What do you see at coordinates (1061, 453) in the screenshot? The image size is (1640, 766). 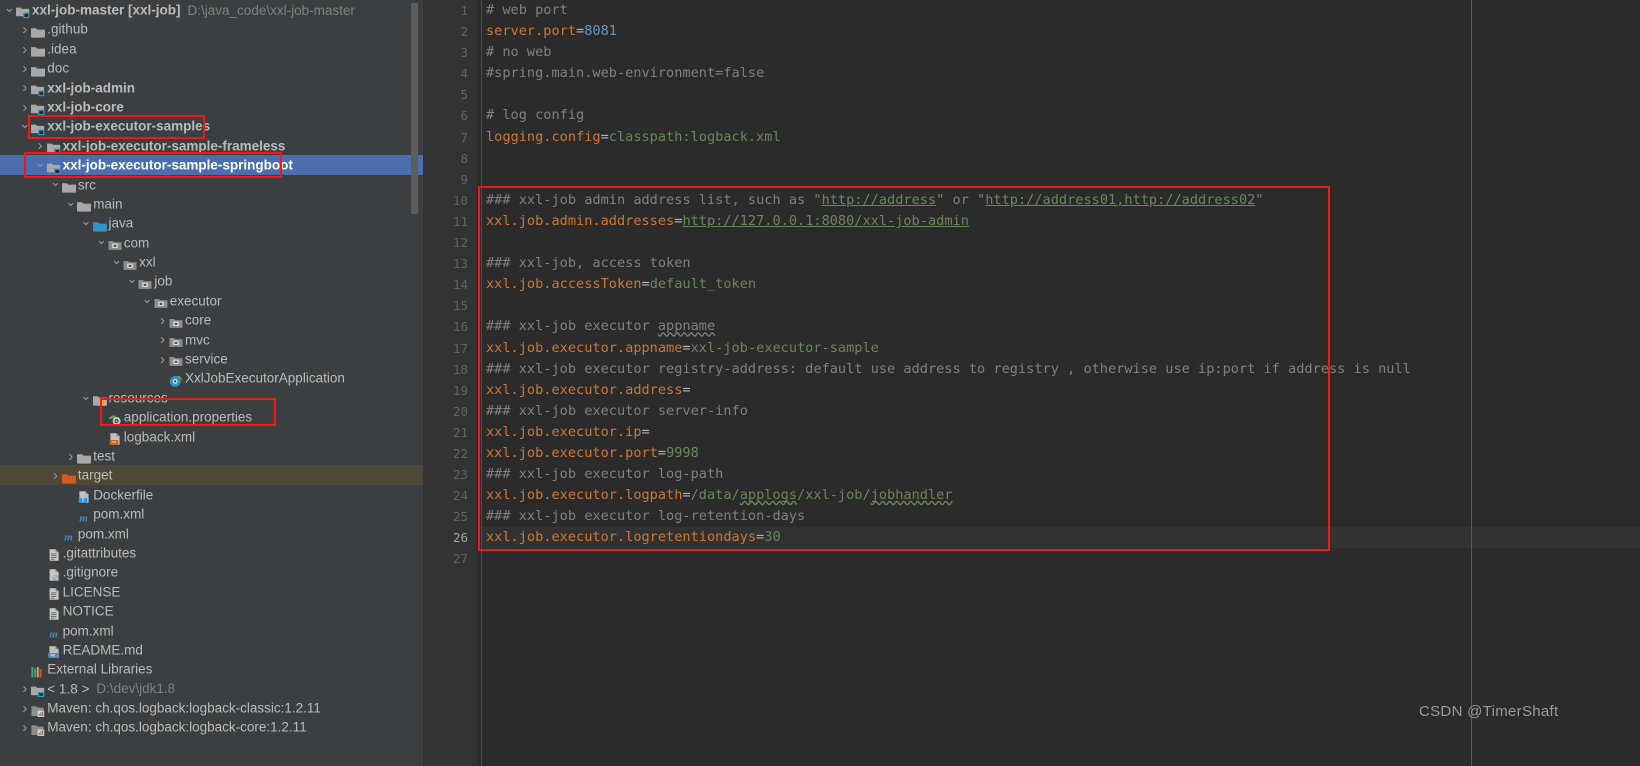 I see `code-line: xxl.job.executor.port=9998` at bounding box center [1061, 453].